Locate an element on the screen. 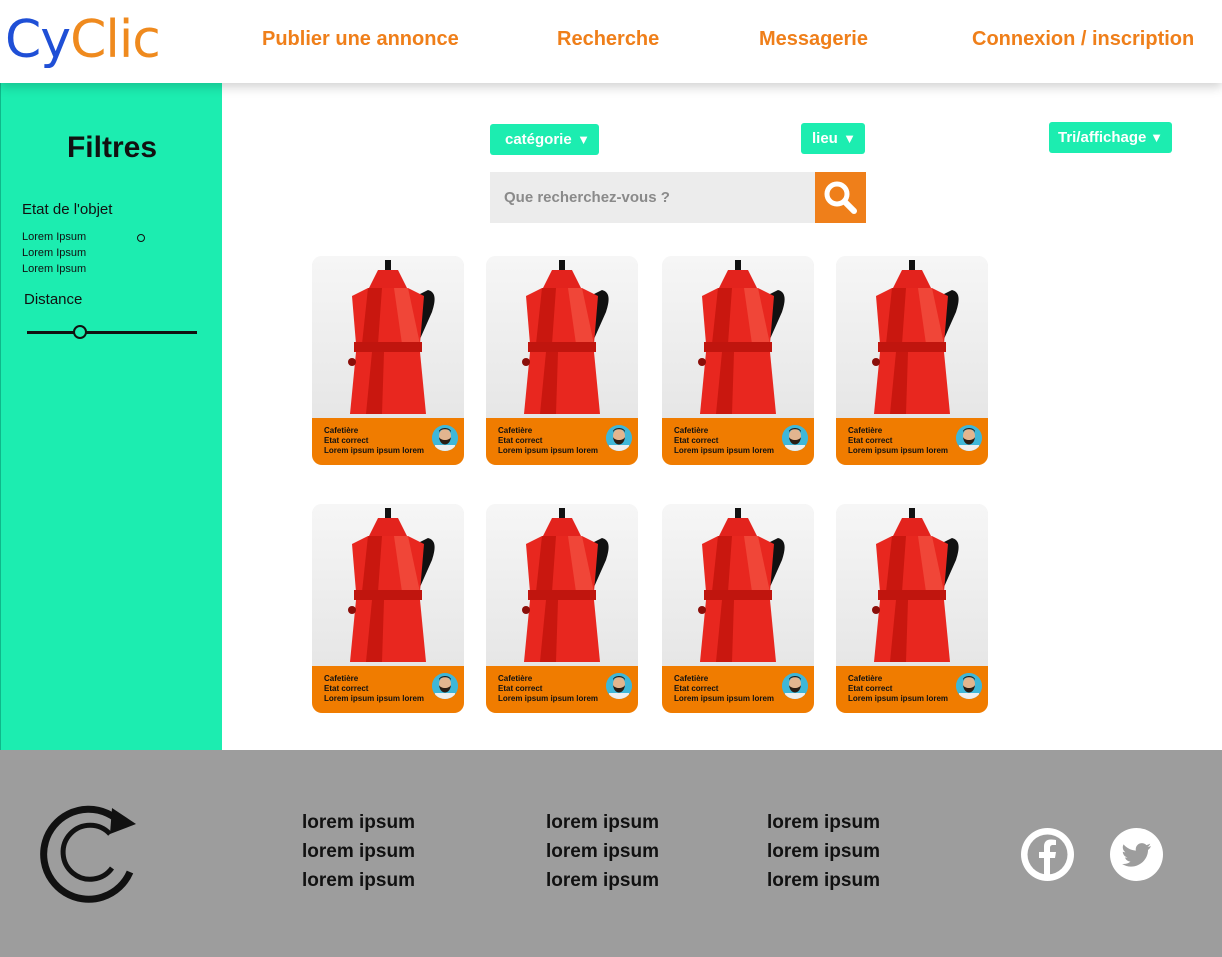 The image size is (1222, 957). nav-messages: Messagerie is located at coordinates (813, 39).